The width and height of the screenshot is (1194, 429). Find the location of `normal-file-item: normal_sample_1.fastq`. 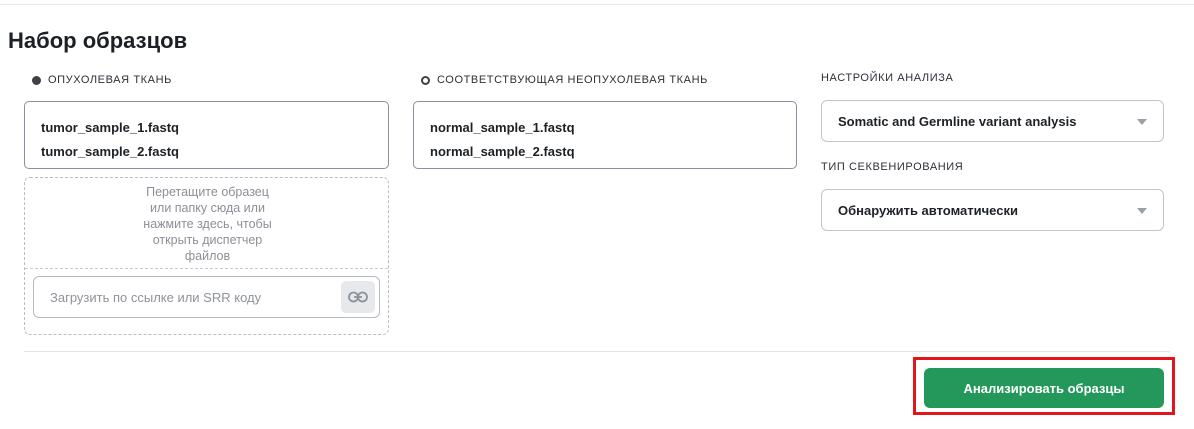

normal-file-item: normal_sample_1.fastq is located at coordinates (502, 127).